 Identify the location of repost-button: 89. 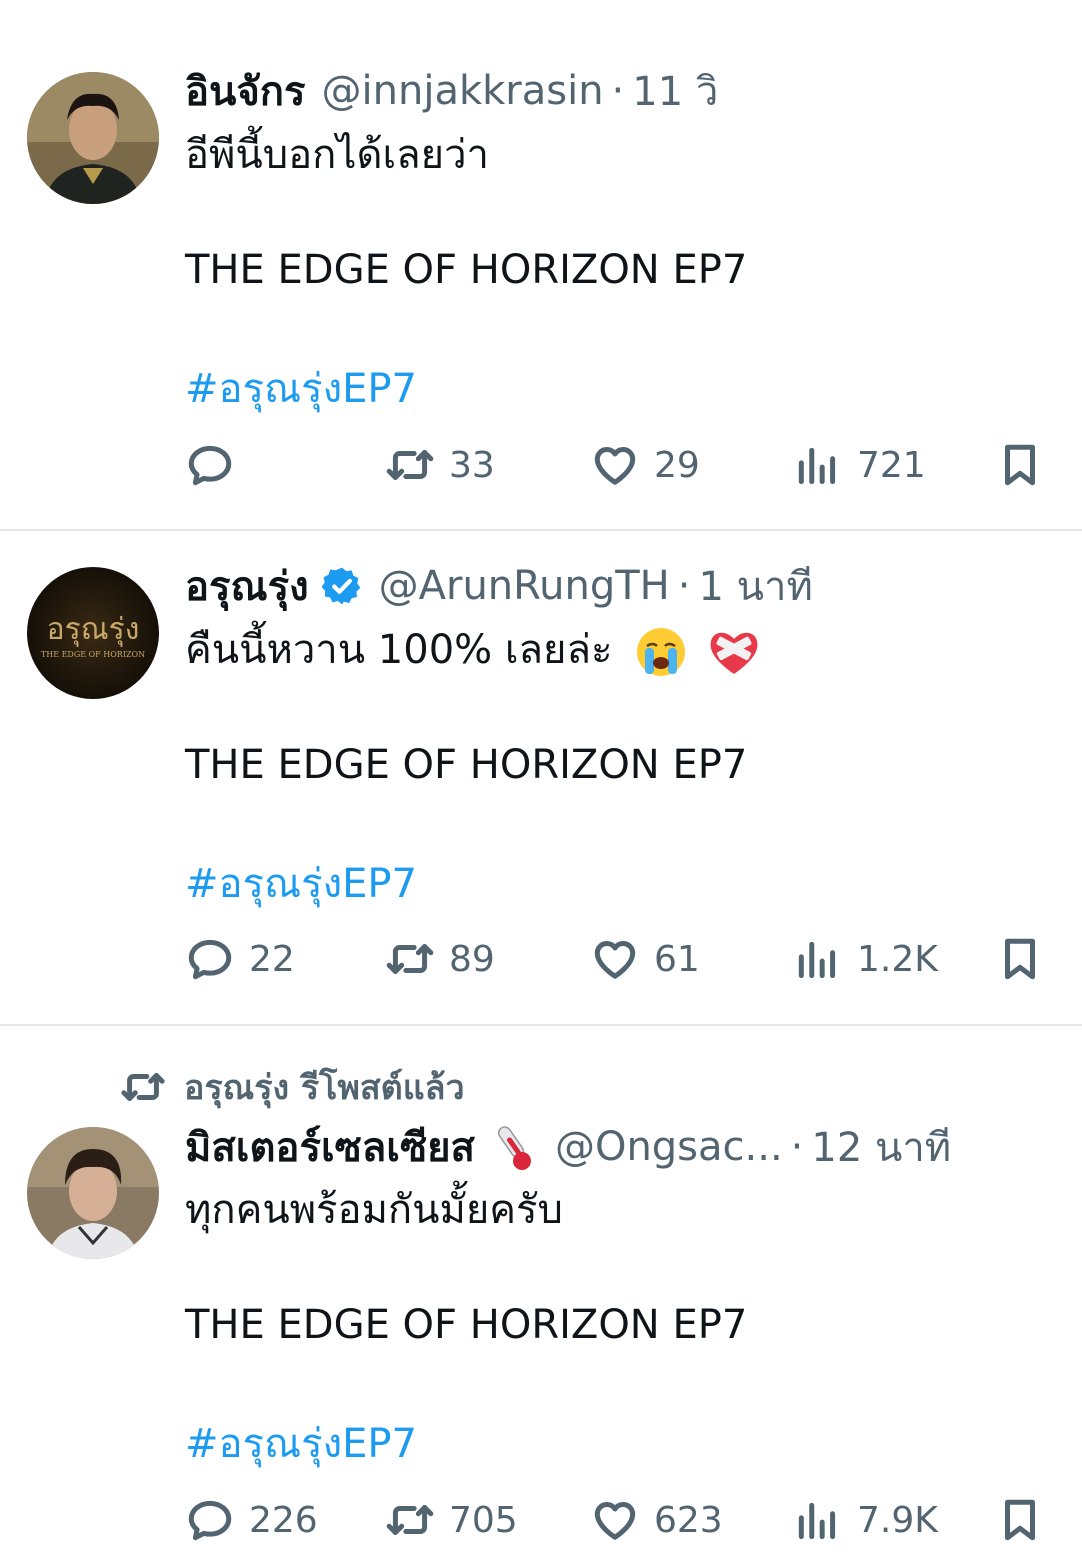
(440, 959).